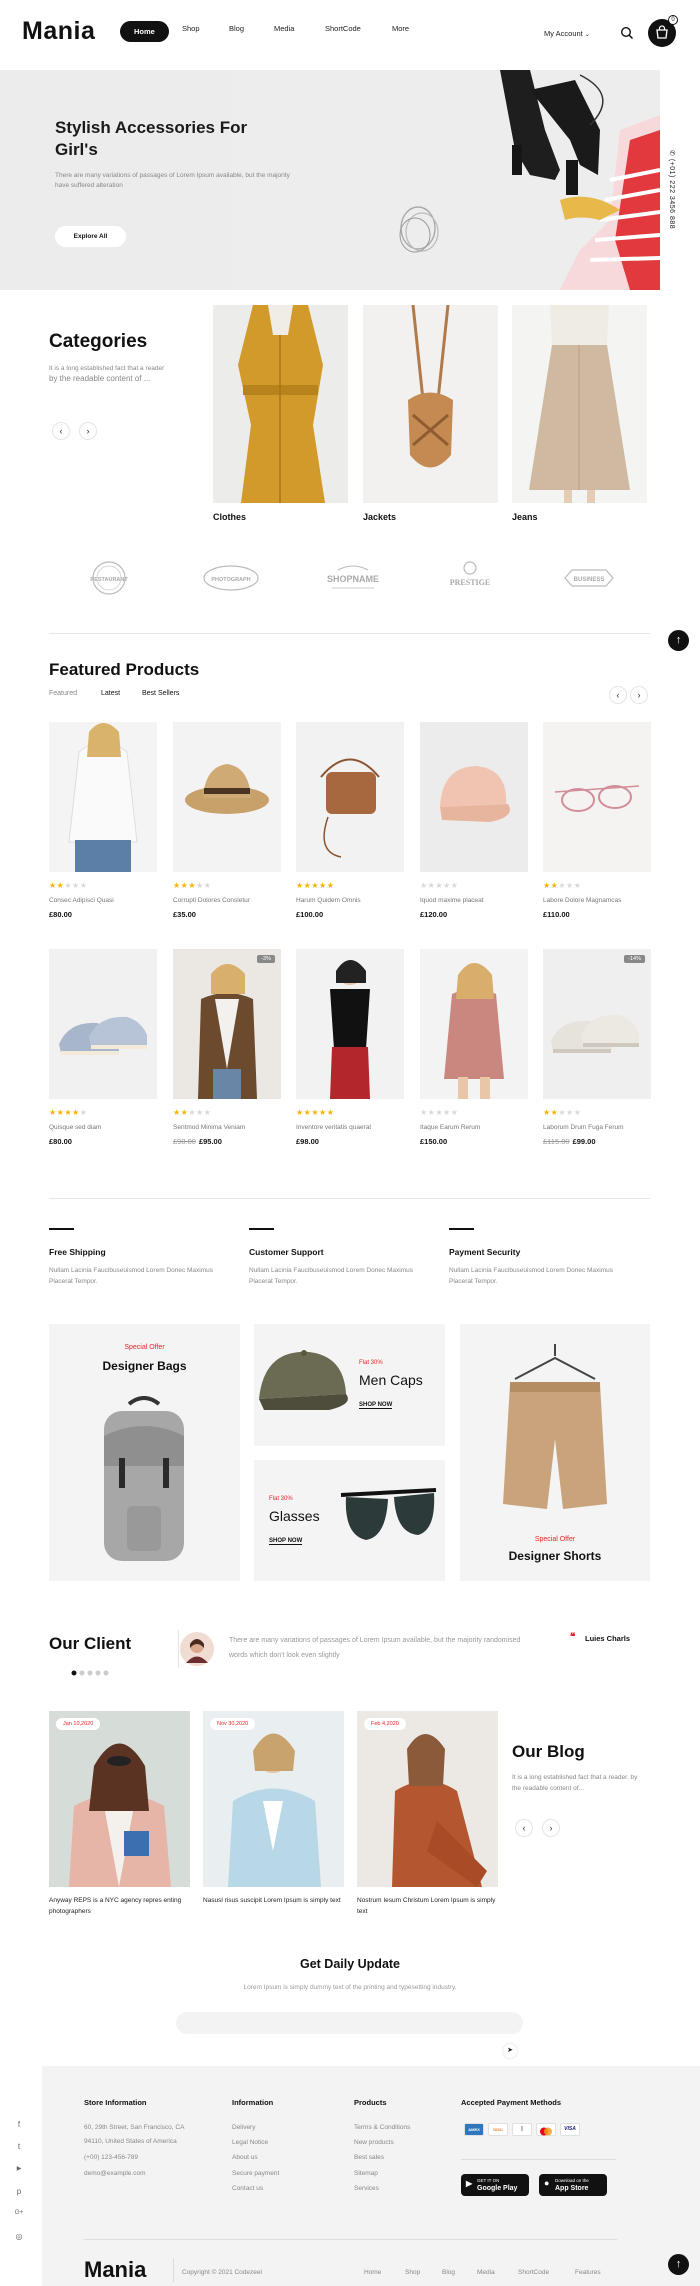 The height and width of the screenshot is (2286, 700). I want to click on site-logo: Mania, so click(58, 31).